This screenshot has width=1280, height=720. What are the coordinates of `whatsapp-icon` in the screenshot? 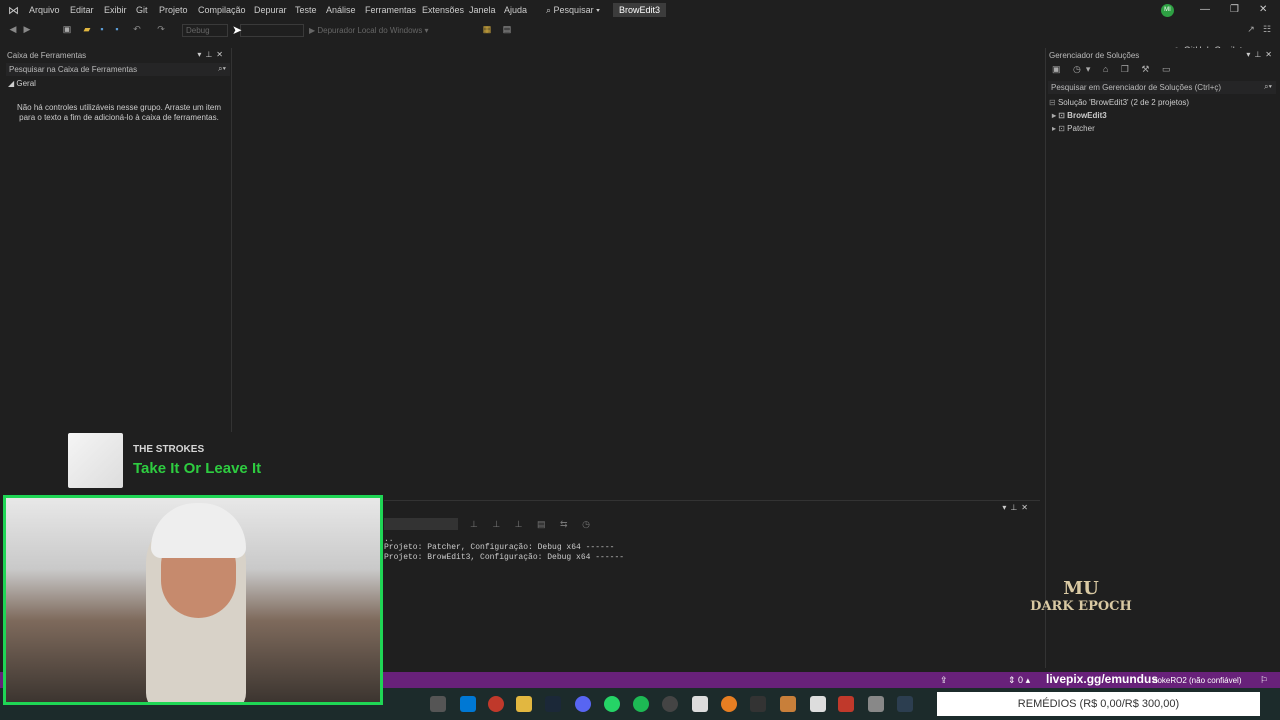 It's located at (612, 704).